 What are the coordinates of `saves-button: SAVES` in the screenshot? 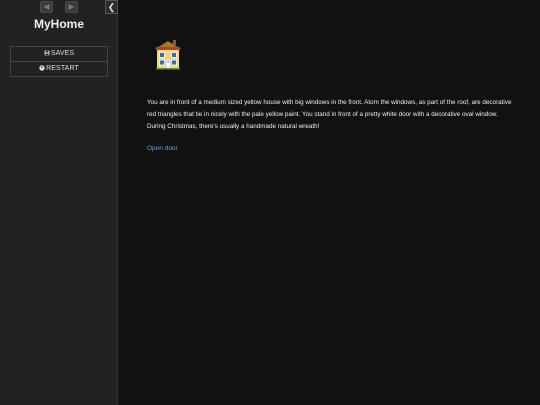 It's located at (59, 54).